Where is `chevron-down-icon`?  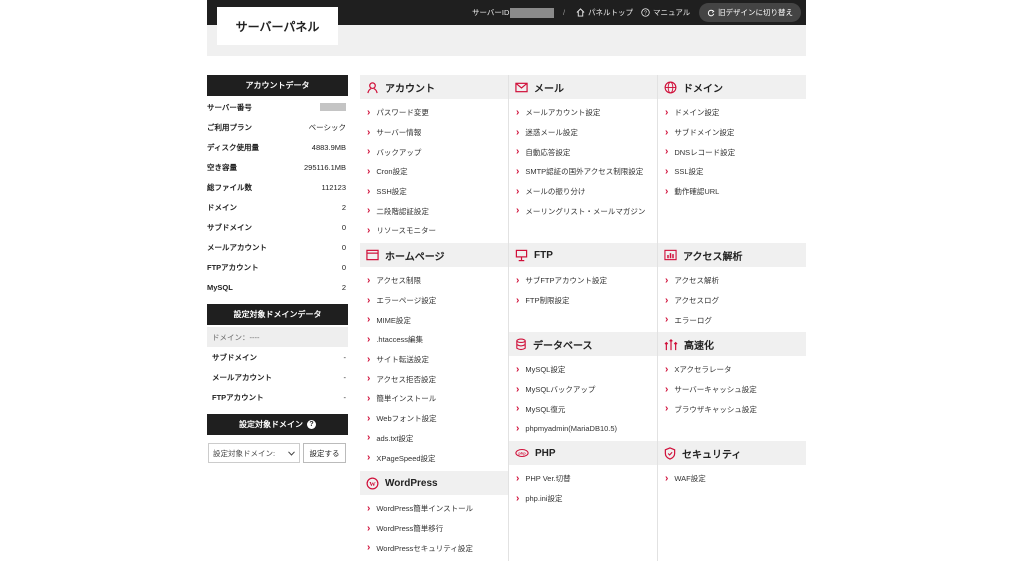
chevron-down-icon is located at coordinates (291, 453).